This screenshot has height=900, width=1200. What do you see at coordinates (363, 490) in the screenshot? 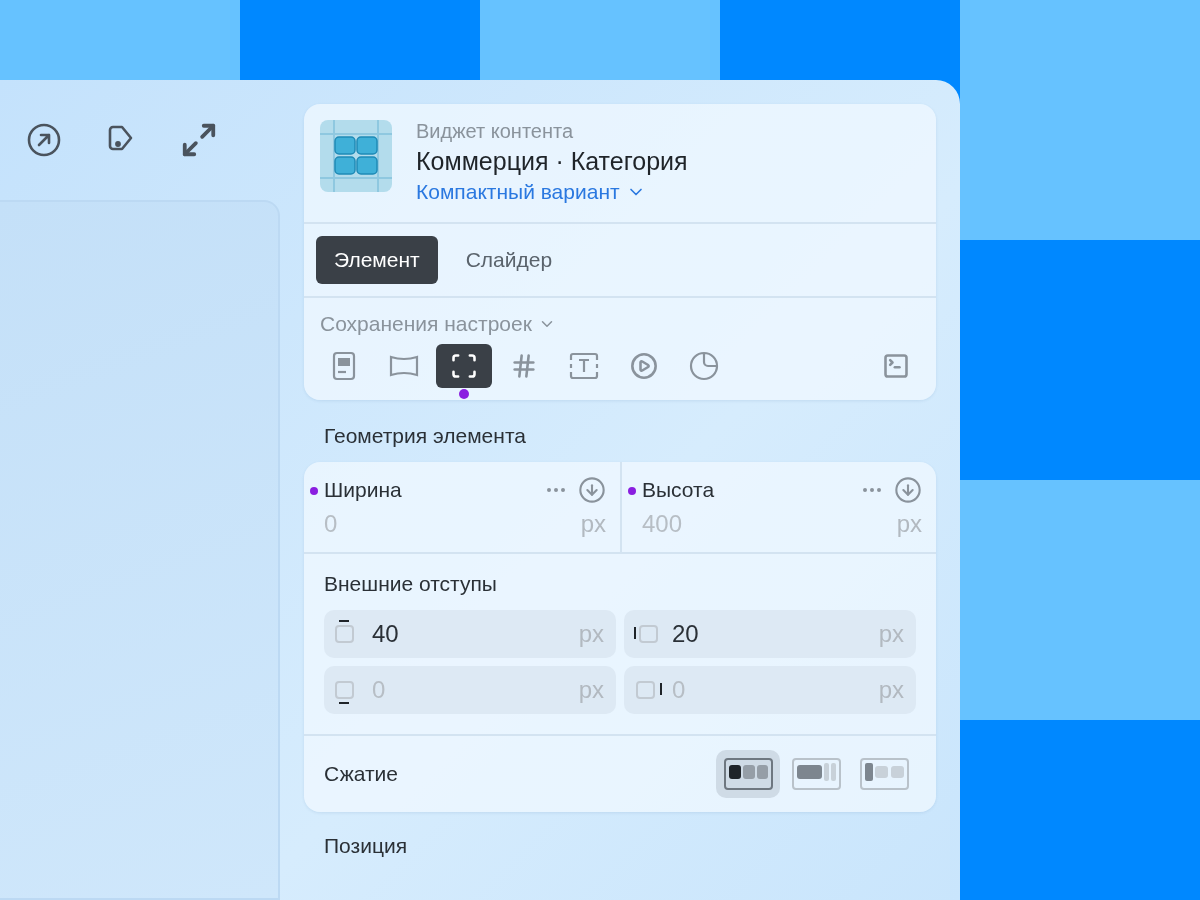
I see `field-label: Ширина` at bounding box center [363, 490].